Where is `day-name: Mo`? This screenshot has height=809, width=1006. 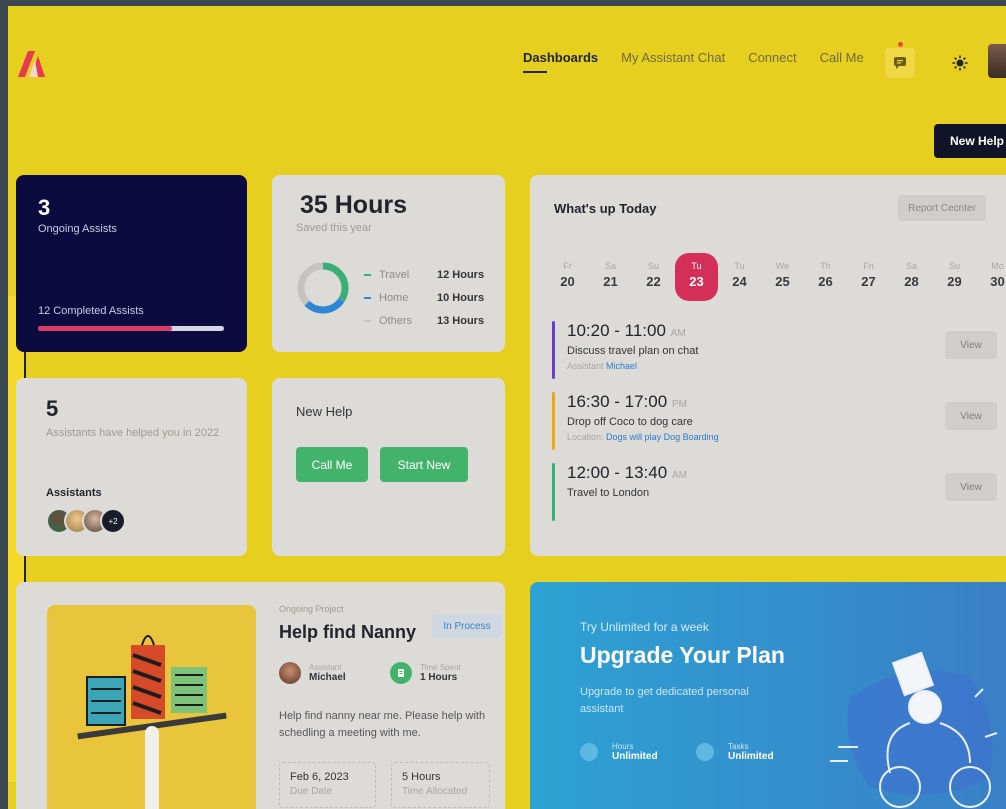 day-name: Mo is located at coordinates (997, 266).